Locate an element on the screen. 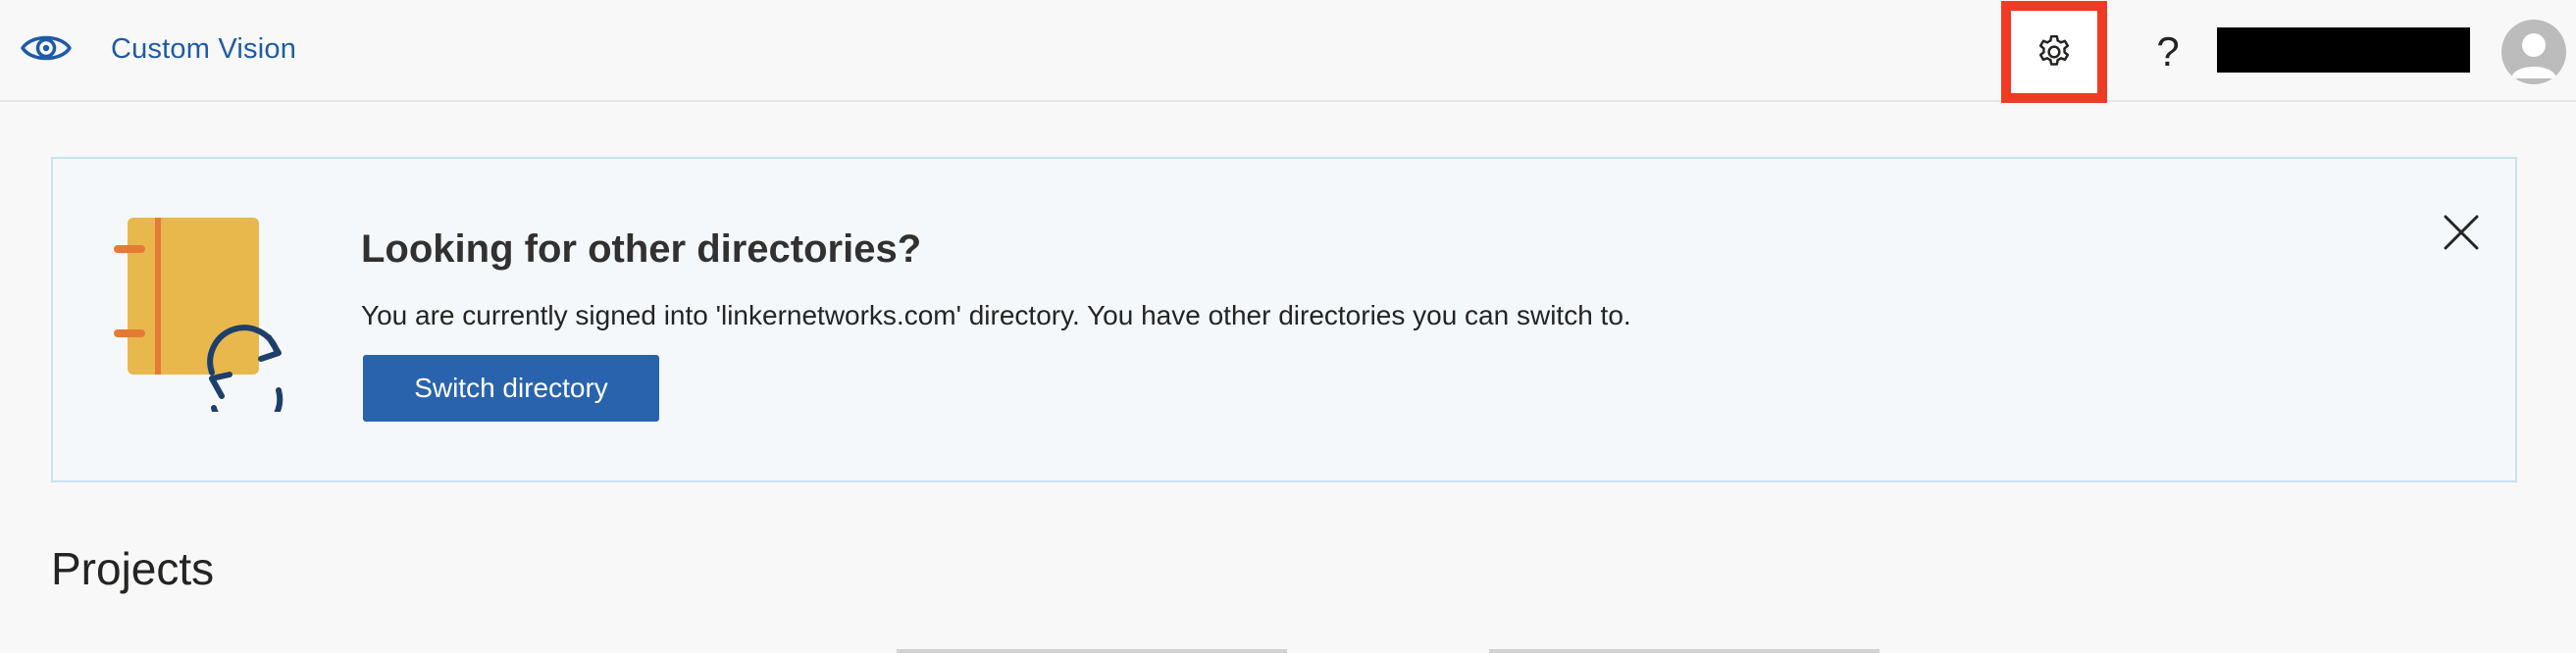  settings-button is located at coordinates (2054, 52).